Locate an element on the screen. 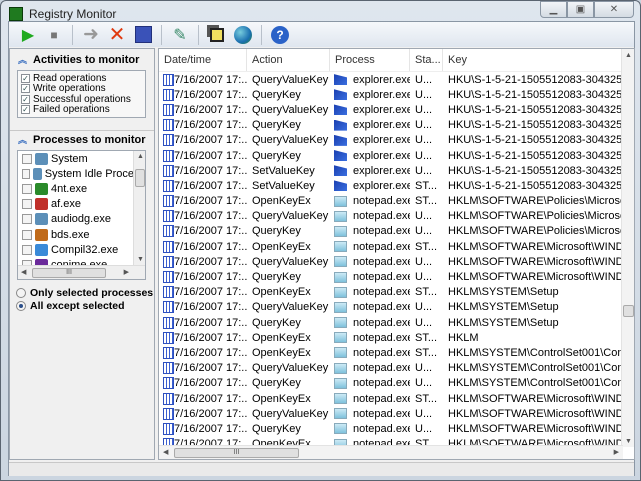 This screenshot has width=641, height=481. radio-all-except-selected: All except selected is located at coordinates (82, 305).